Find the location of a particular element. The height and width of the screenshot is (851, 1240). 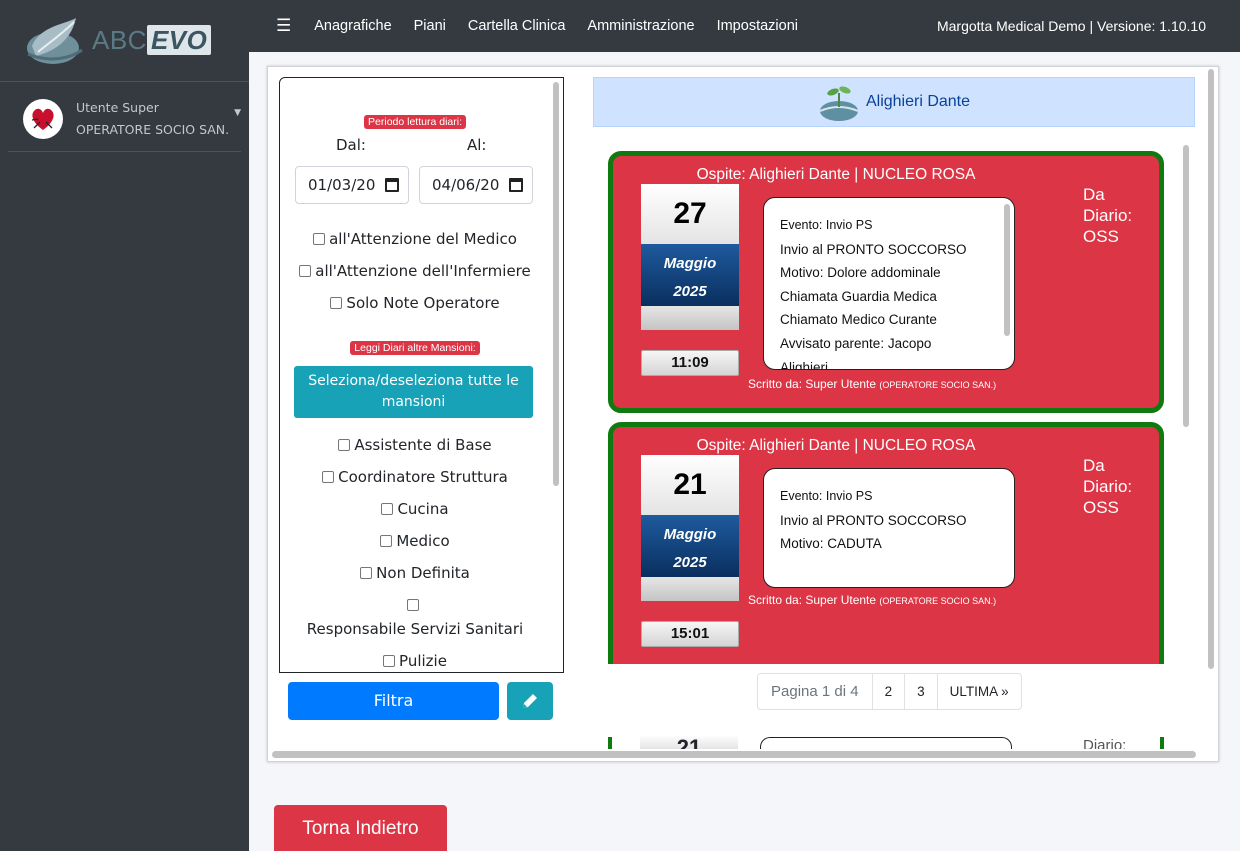

chk-role-non-definita: Non Definita is located at coordinates (415, 573).